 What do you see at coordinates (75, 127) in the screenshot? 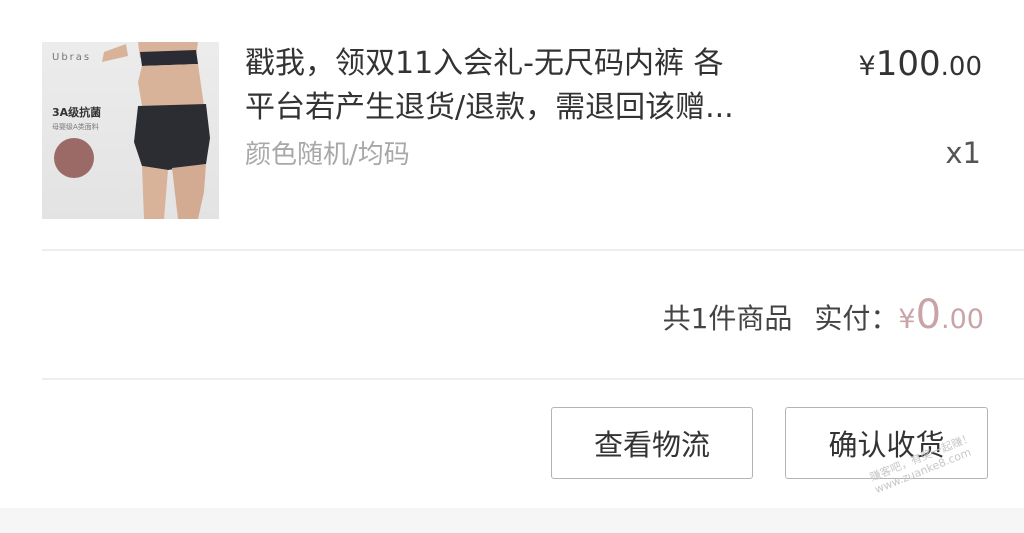
I see `thumbnail-tag-sub: 母婴级A类面料` at bounding box center [75, 127].